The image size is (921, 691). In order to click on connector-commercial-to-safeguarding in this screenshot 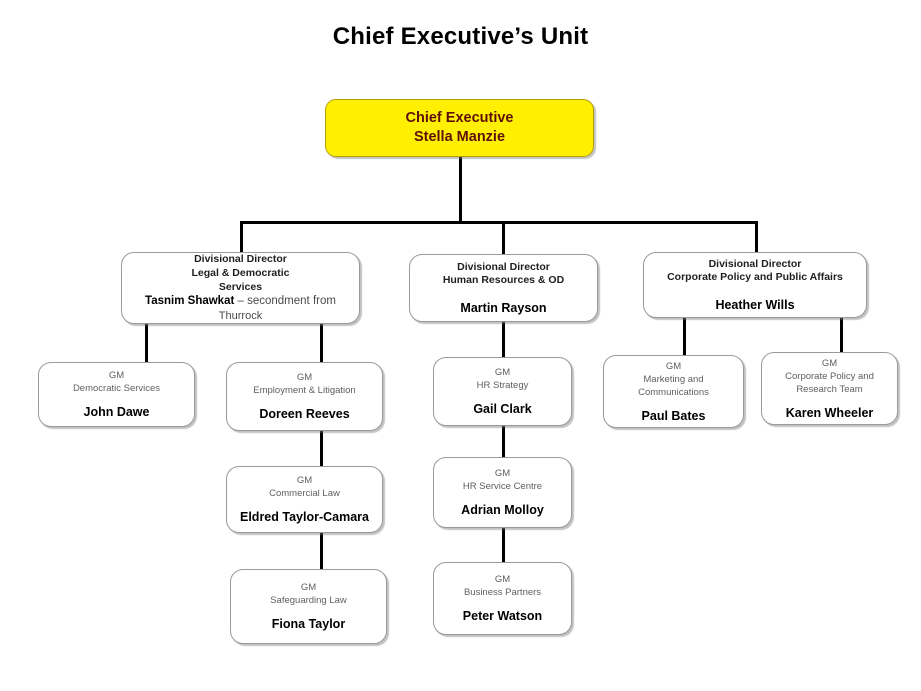, I will do `click(321, 551)`.